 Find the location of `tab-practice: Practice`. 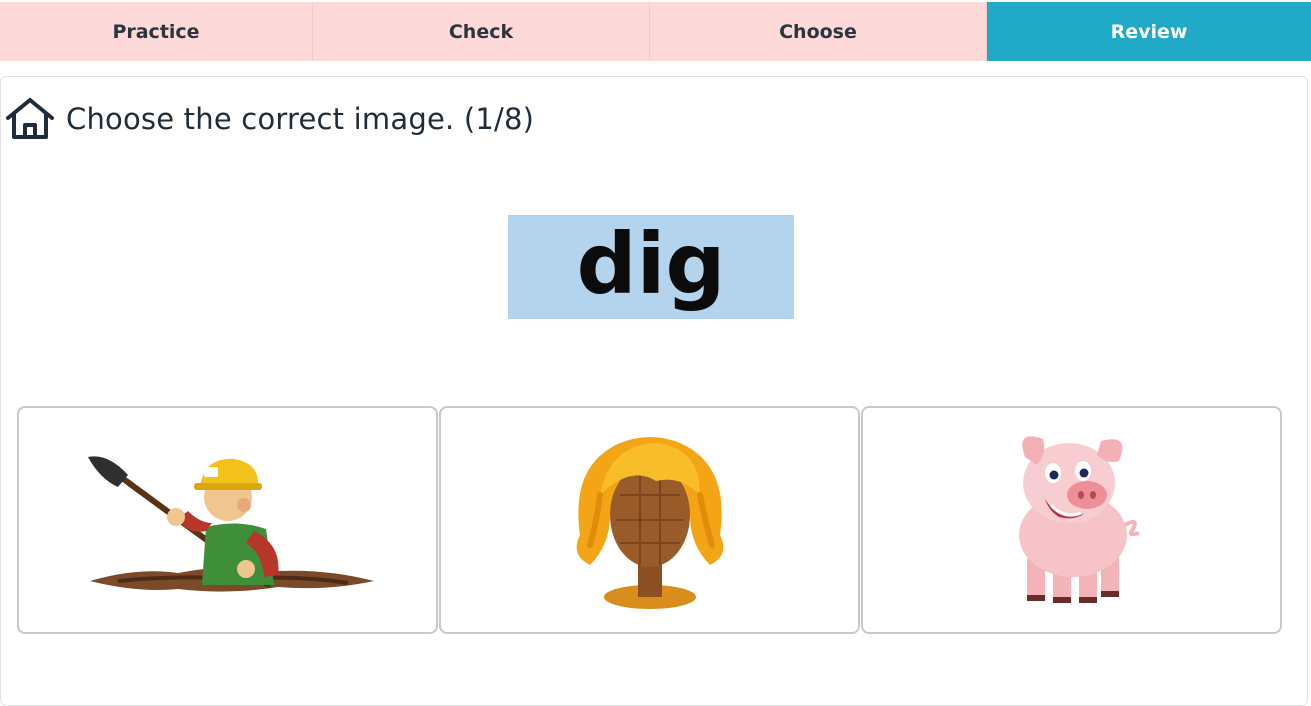

tab-practice: Practice is located at coordinates (156, 31).